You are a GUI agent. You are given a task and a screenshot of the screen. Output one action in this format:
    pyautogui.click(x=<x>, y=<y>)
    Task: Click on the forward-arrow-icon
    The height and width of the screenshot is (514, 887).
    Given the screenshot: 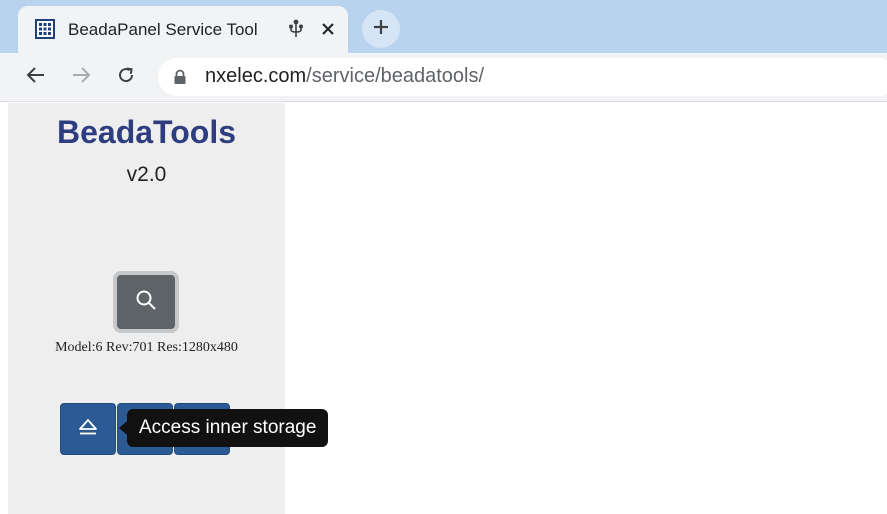 What is the action you would take?
    pyautogui.click(x=81, y=77)
    